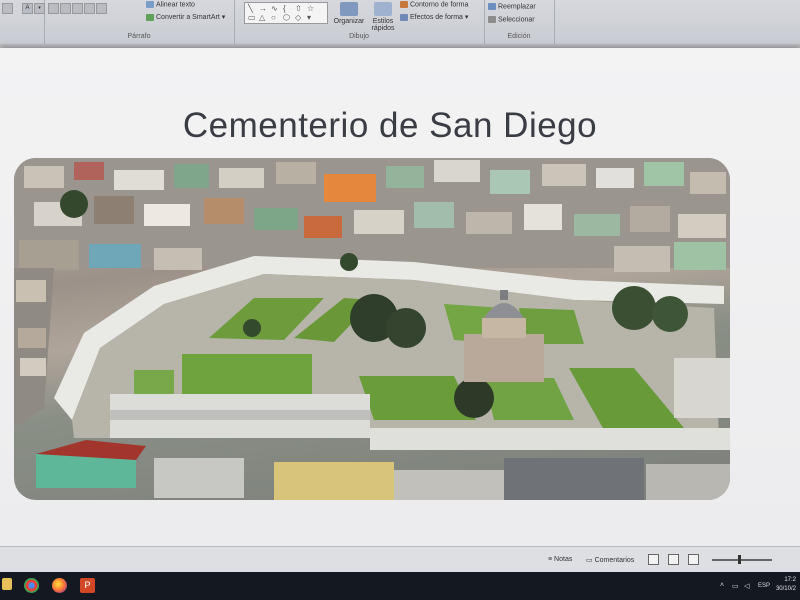 Image resolution: width=800 pixels, height=600 pixels. I want to click on arrange-label: Organizar, so click(349, 21).